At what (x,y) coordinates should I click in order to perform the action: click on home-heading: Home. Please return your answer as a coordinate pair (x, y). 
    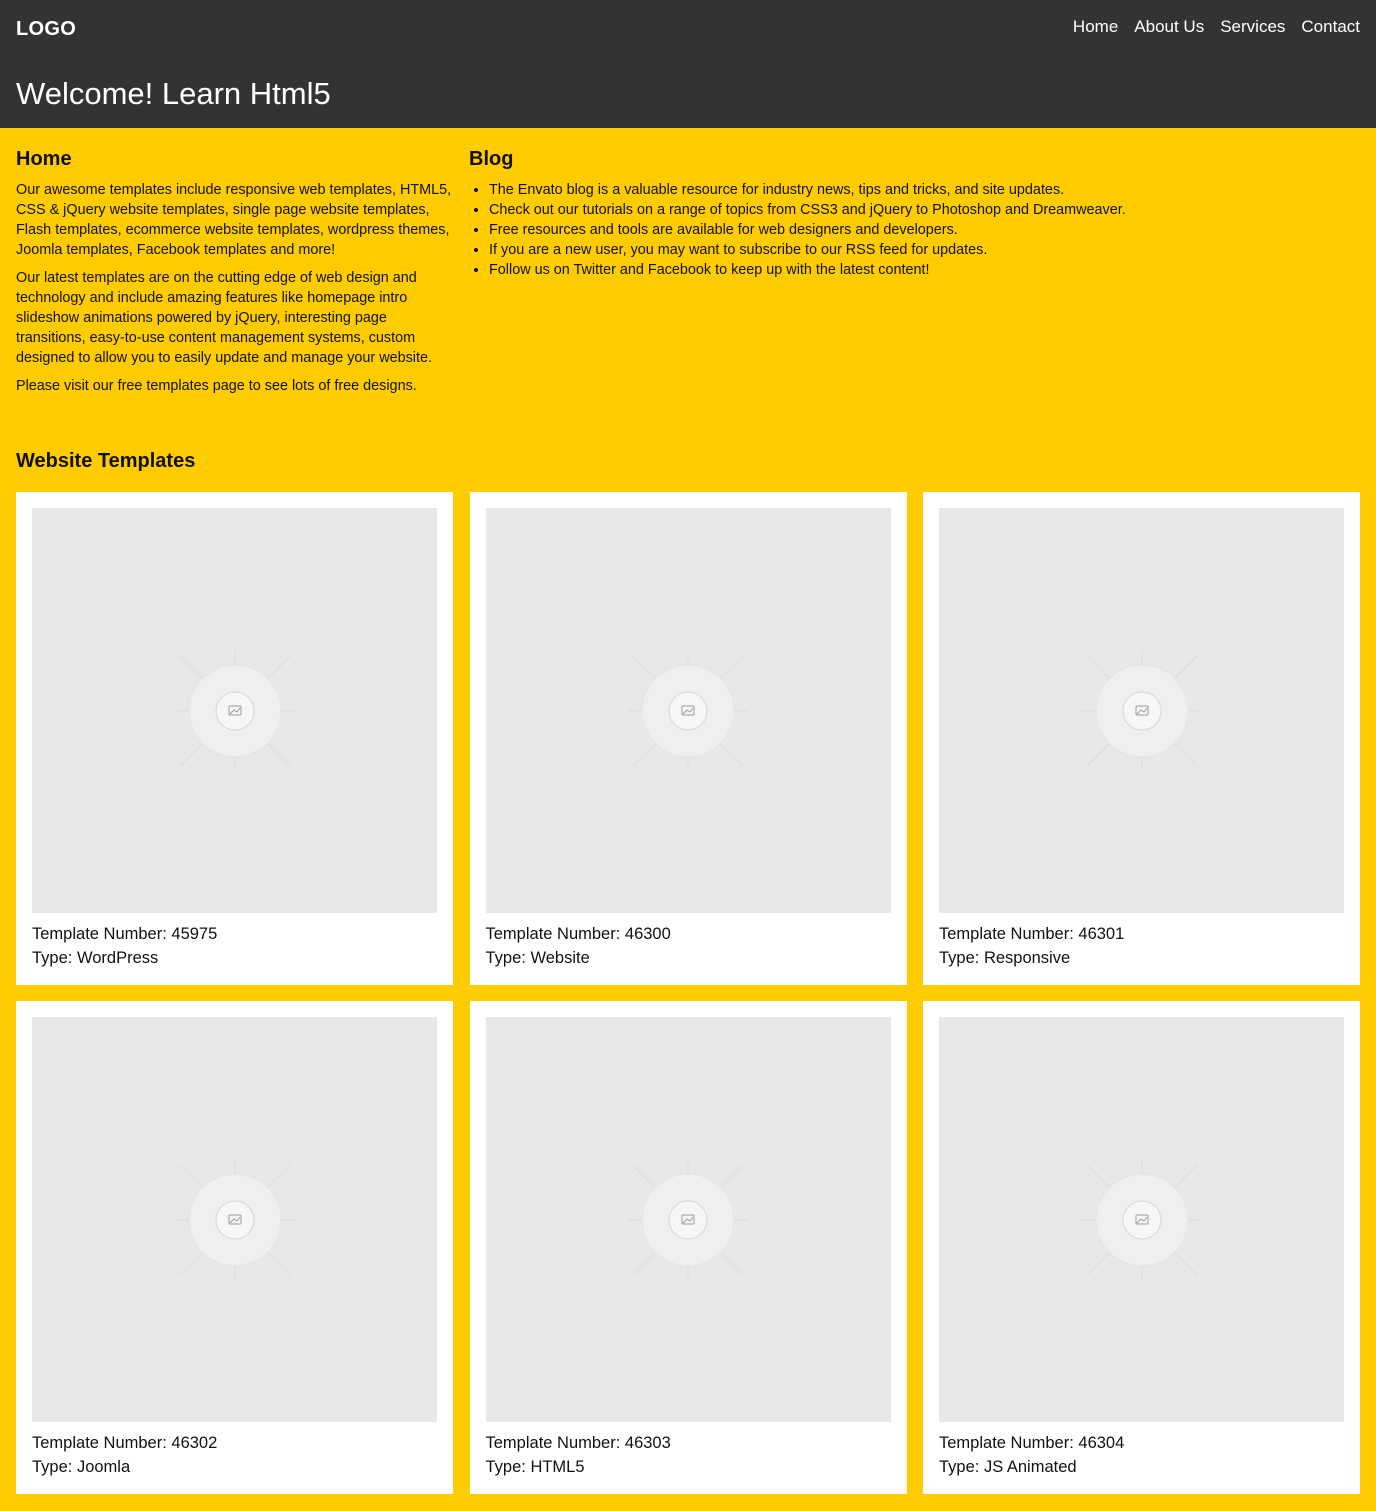
    Looking at the image, I should click on (44, 159).